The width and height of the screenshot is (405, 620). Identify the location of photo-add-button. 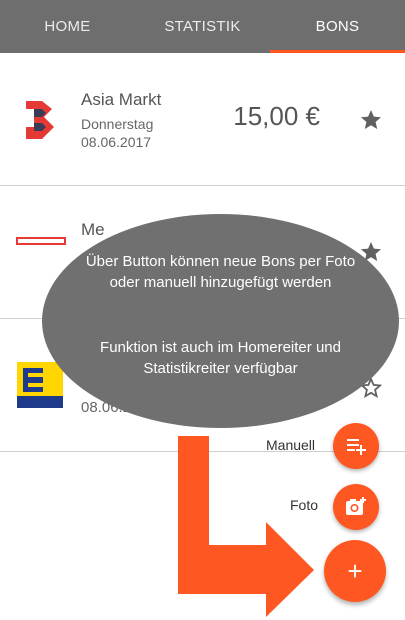
(356, 507).